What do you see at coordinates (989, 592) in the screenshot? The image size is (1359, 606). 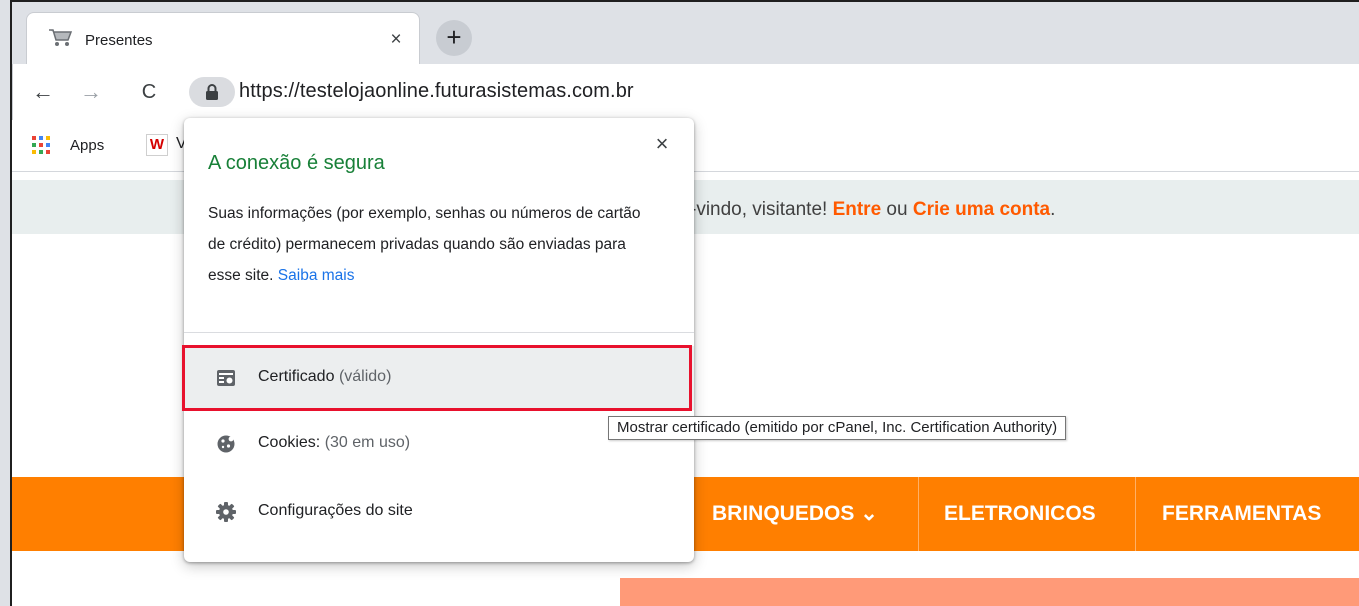 I see `promo-banner` at bounding box center [989, 592].